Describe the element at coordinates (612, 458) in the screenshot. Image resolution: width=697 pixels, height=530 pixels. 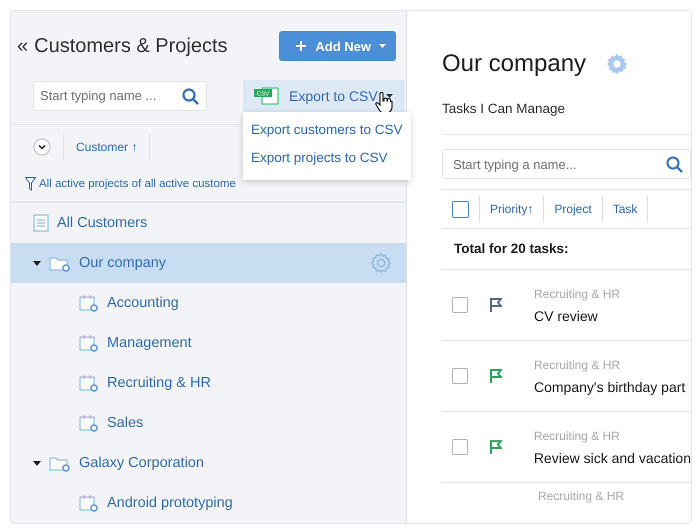
I see `task-name: Review sick and vacation` at that location.